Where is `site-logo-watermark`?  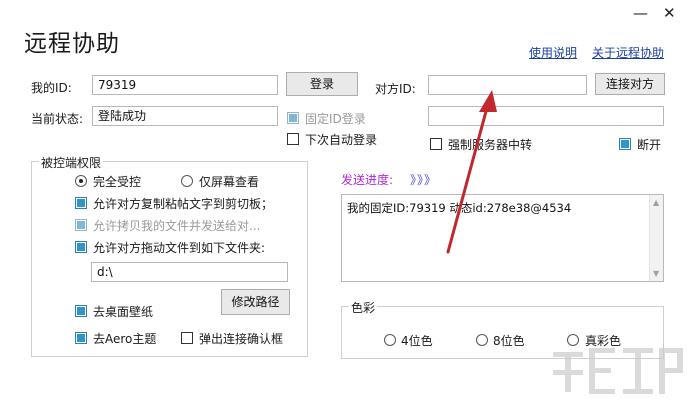
site-logo-watermark is located at coordinates (618, 371).